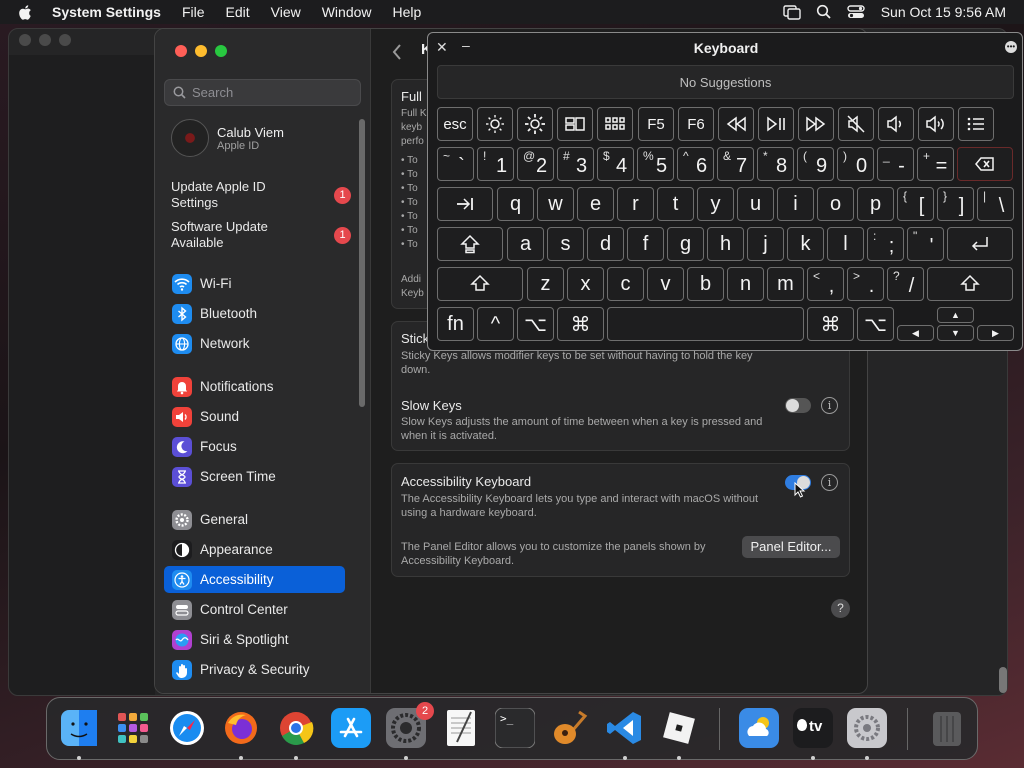  I want to click on inactive-close-button, so click(25, 40).